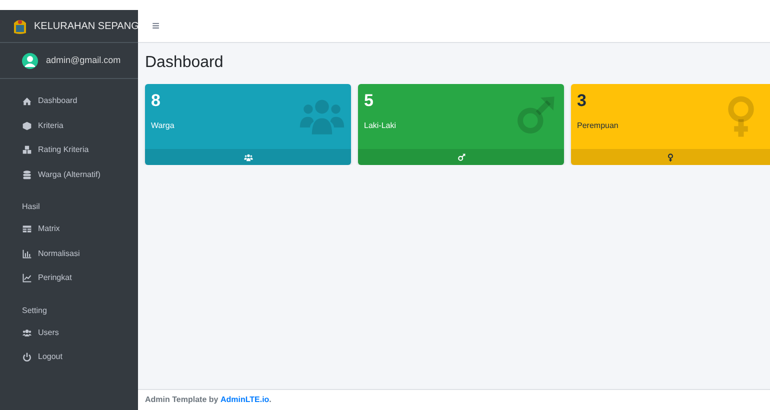  Describe the element at coordinates (369, 101) in the screenshot. I see `stat-value: 5` at that location.